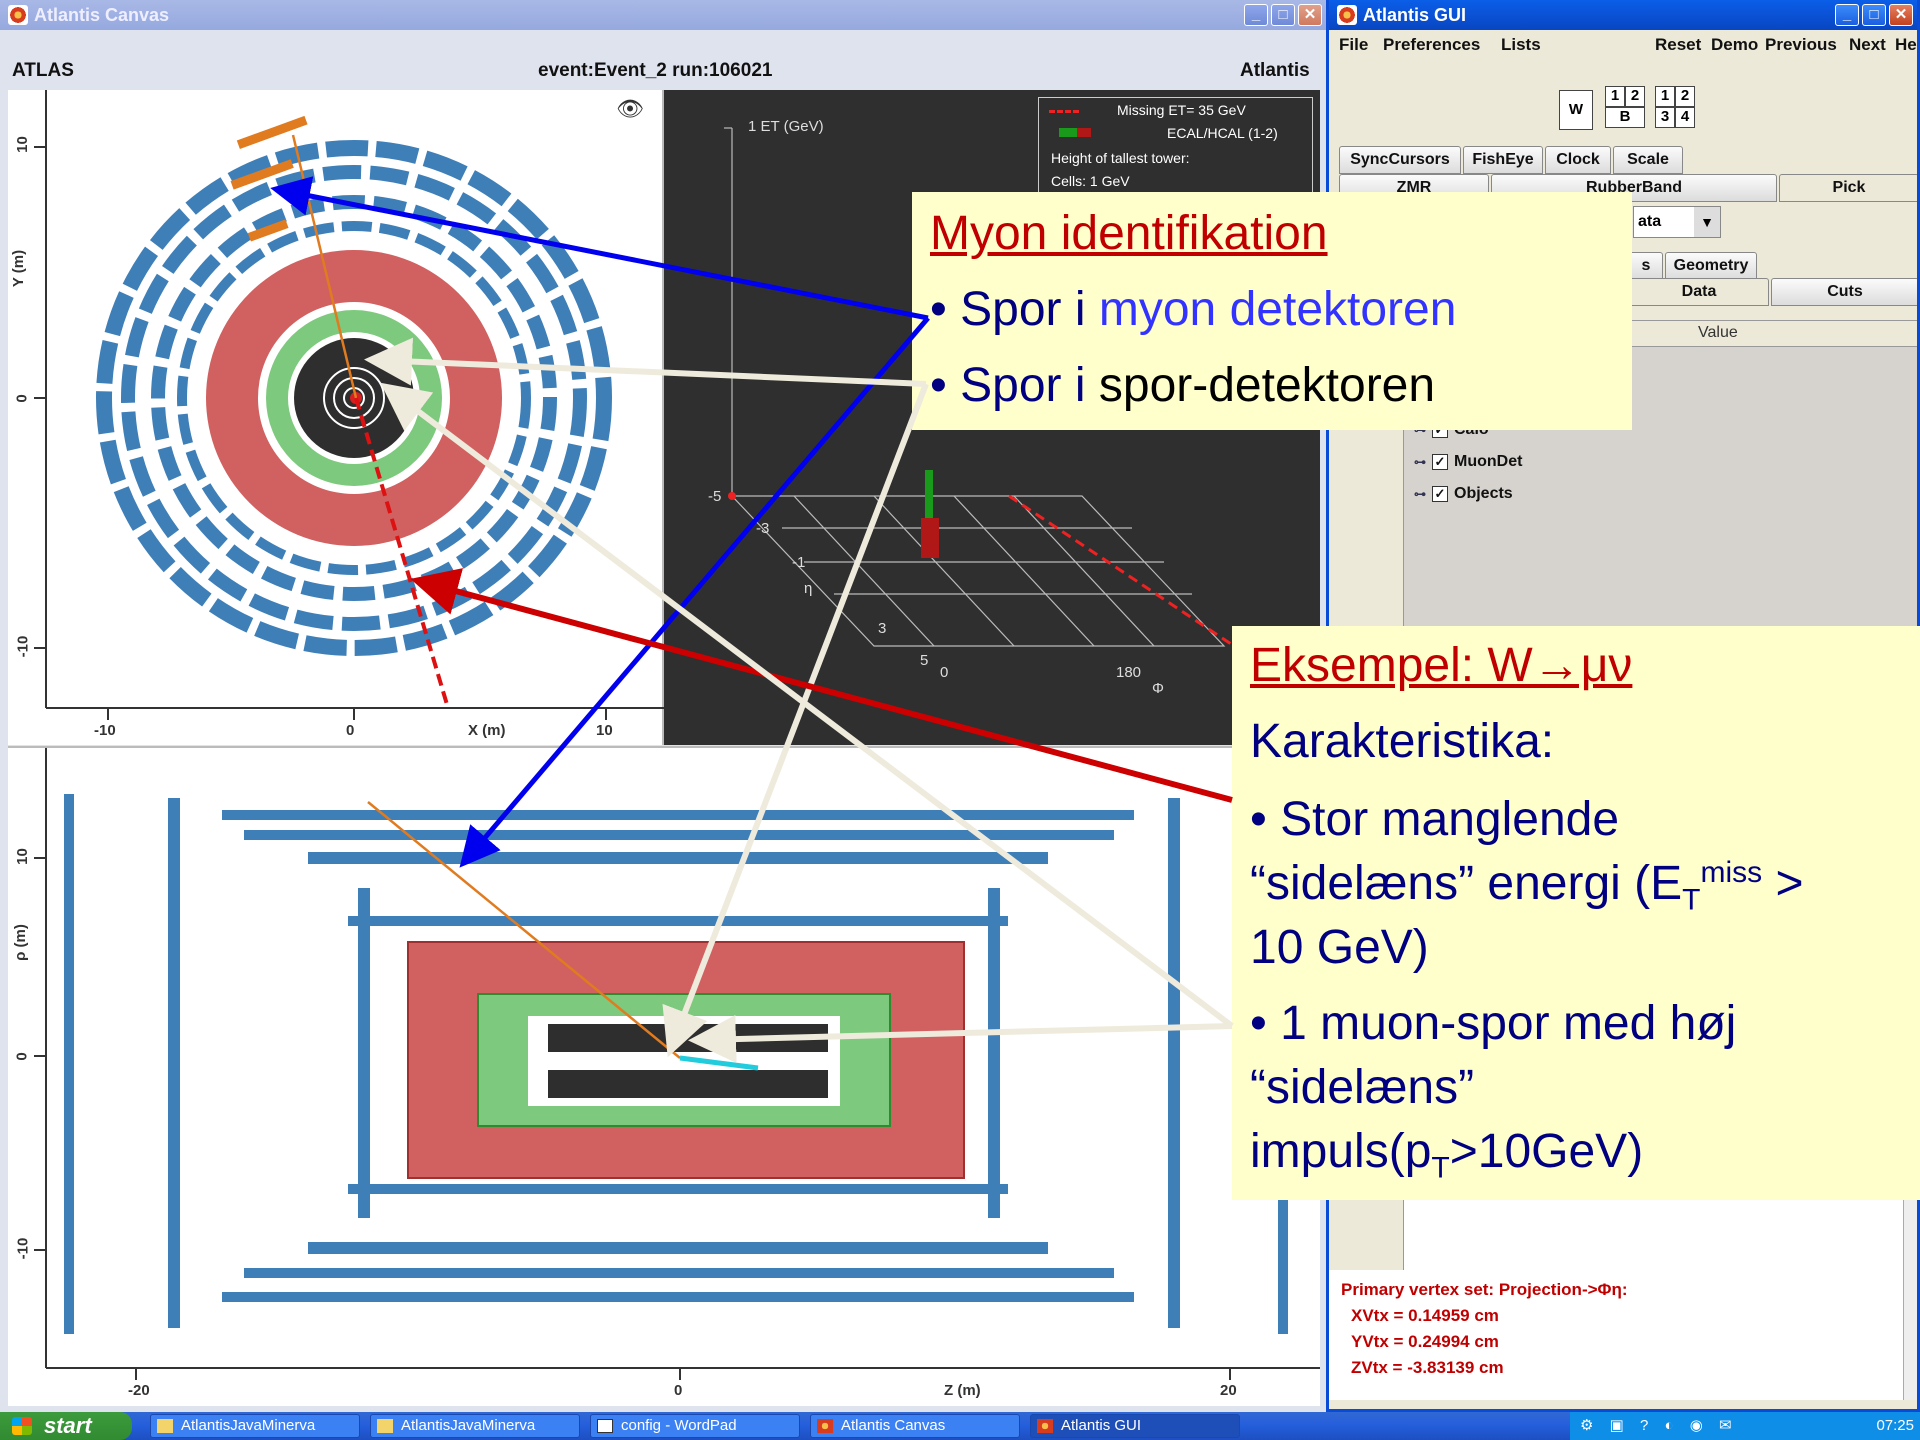  I want to click on note-example-line-5: • 1 muon-spor med høj, so click(1493, 1023).